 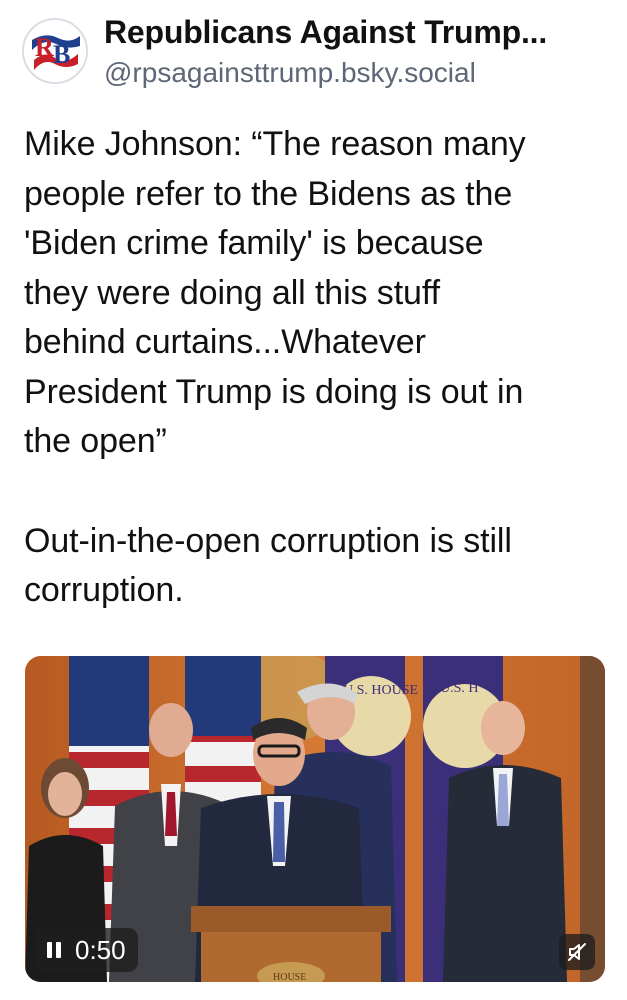 I want to click on mute-button, so click(x=577, y=952).